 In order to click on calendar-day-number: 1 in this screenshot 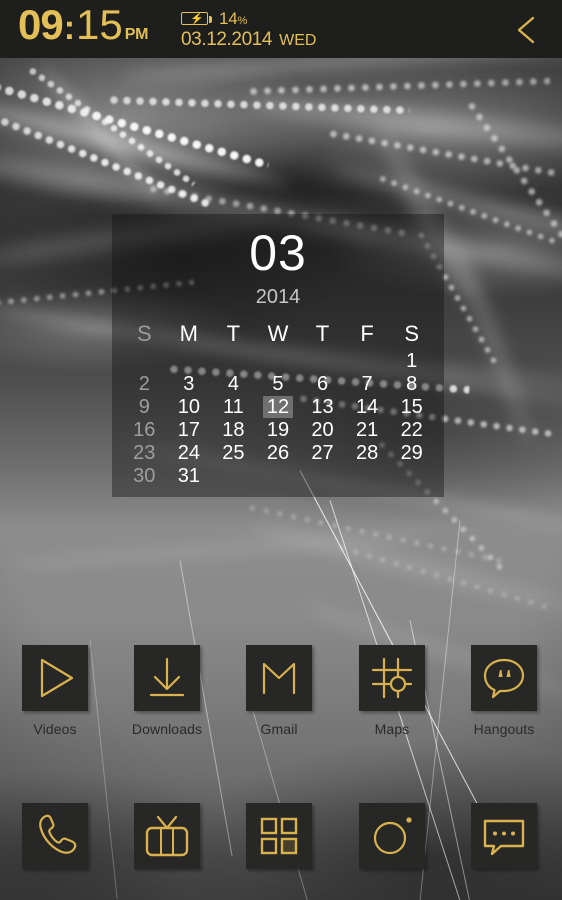, I will do `click(412, 360)`.